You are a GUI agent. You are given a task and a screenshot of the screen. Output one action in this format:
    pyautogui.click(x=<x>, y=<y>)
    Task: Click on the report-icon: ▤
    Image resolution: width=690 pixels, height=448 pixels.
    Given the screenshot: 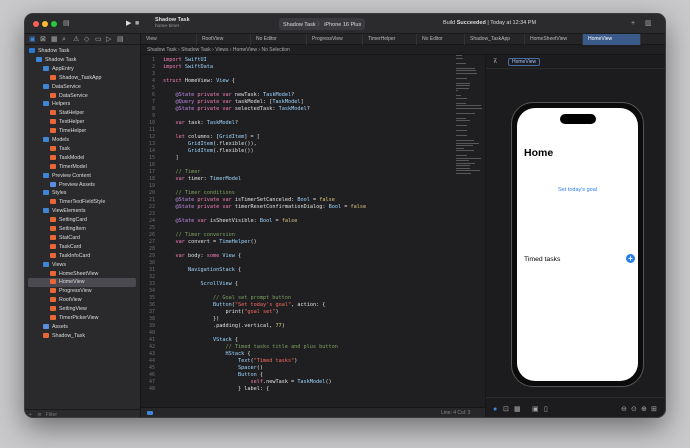 What is the action you would take?
    pyautogui.click(x=120, y=39)
    